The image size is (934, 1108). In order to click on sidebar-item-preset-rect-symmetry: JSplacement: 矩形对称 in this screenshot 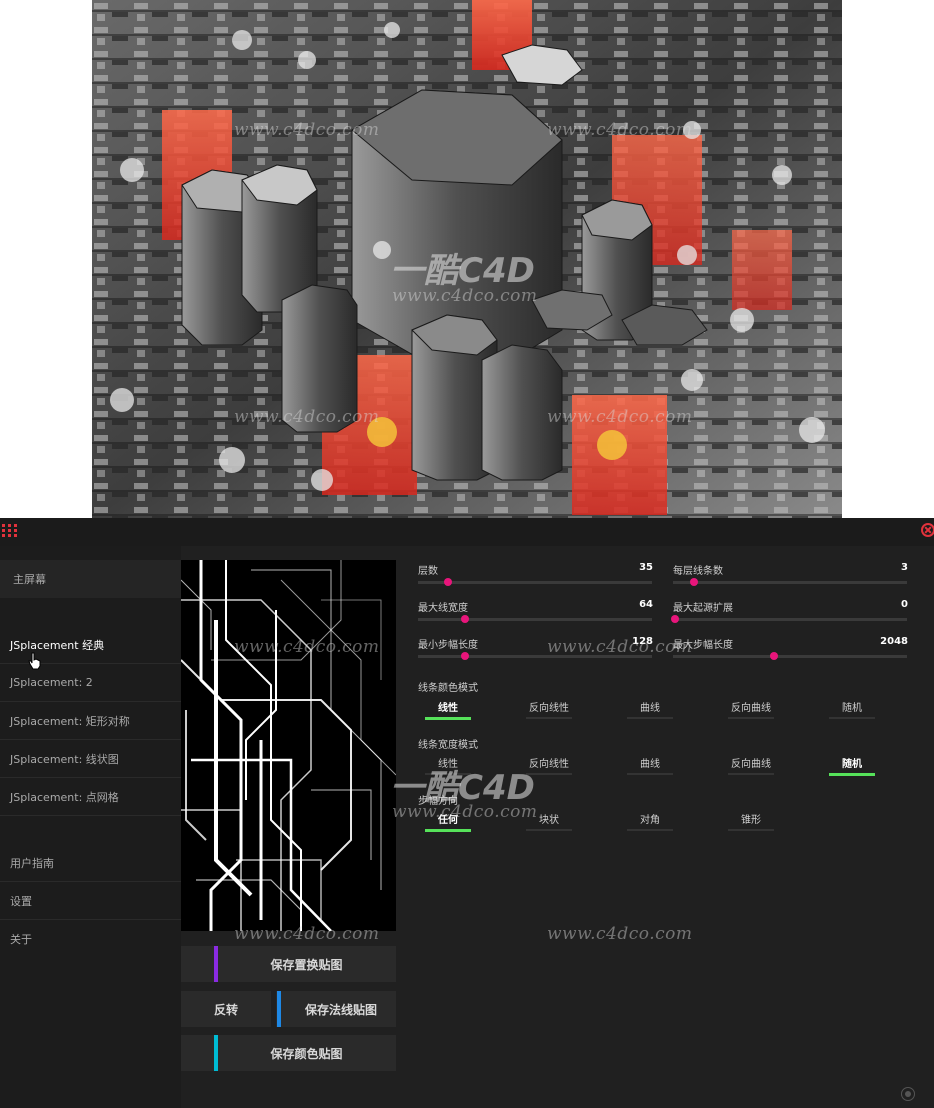, I will do `click(90, 721)`.